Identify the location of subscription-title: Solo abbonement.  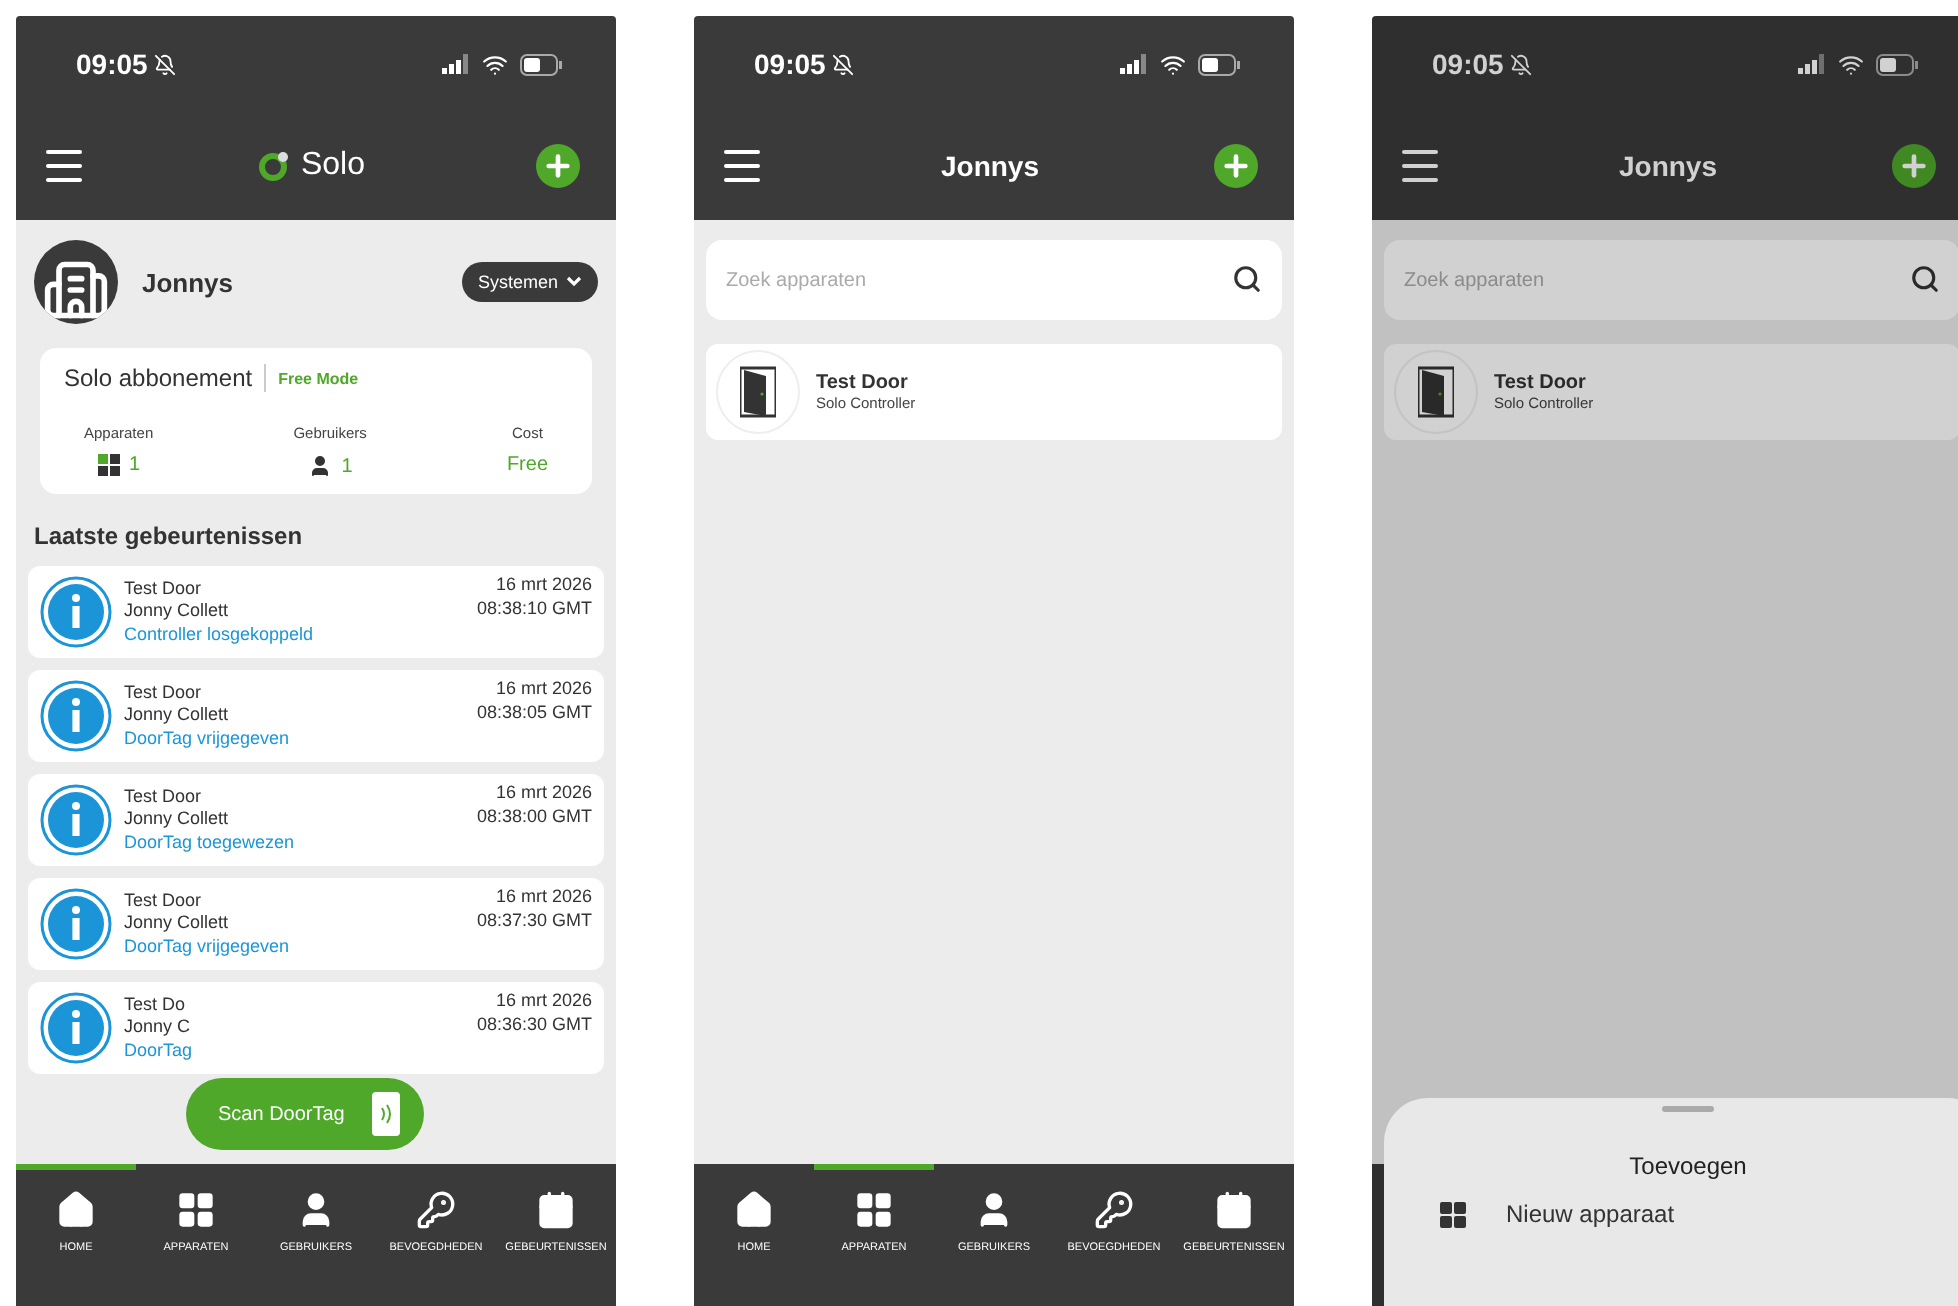
(165, 378).